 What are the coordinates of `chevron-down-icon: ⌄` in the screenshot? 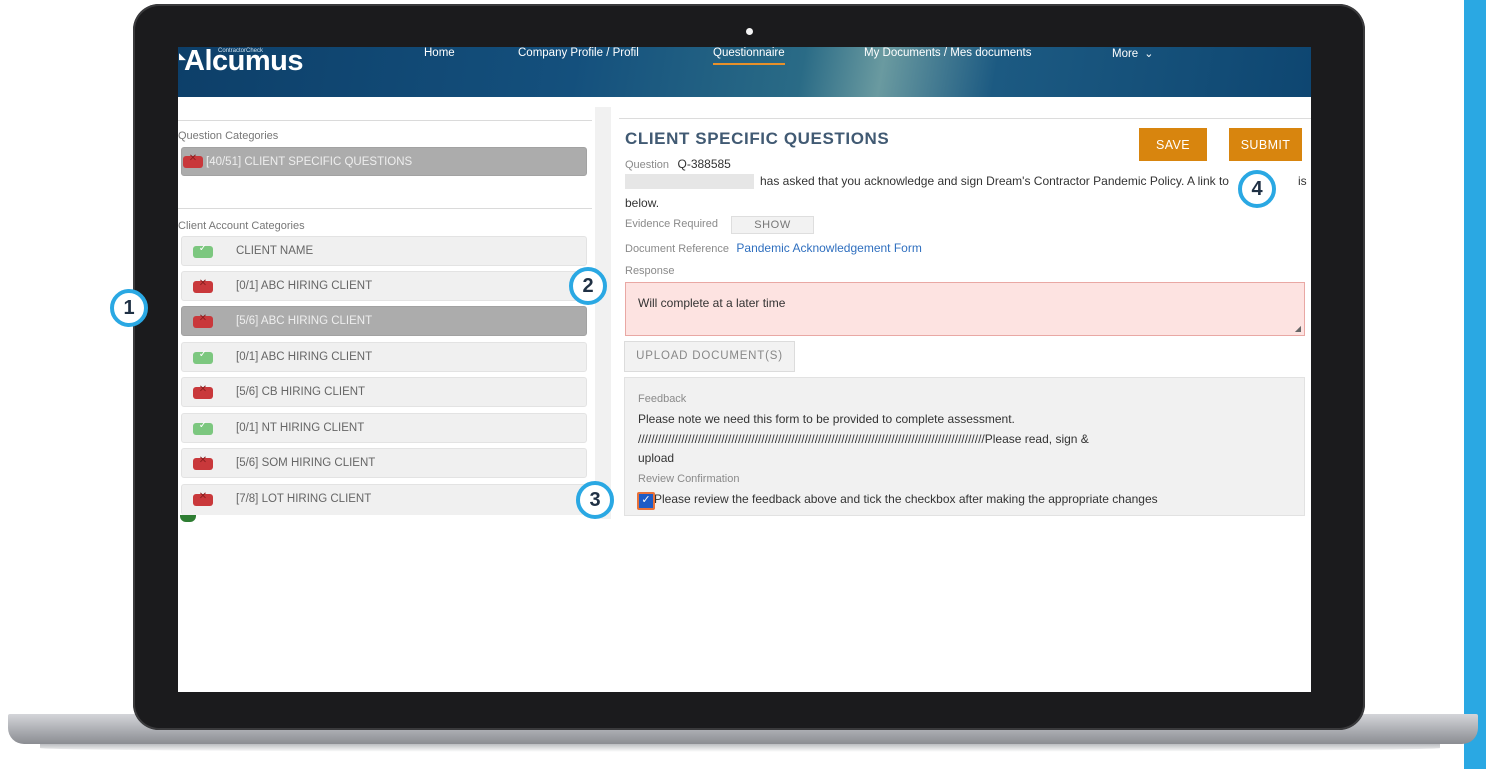 It's located at (1149, 54).